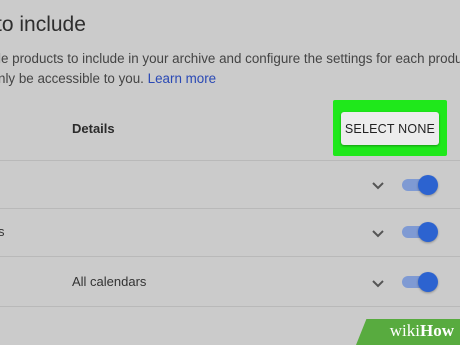 The height and width of the screenshot is (345, 460). I want to click on watermark-how: How, so click(437, 330).